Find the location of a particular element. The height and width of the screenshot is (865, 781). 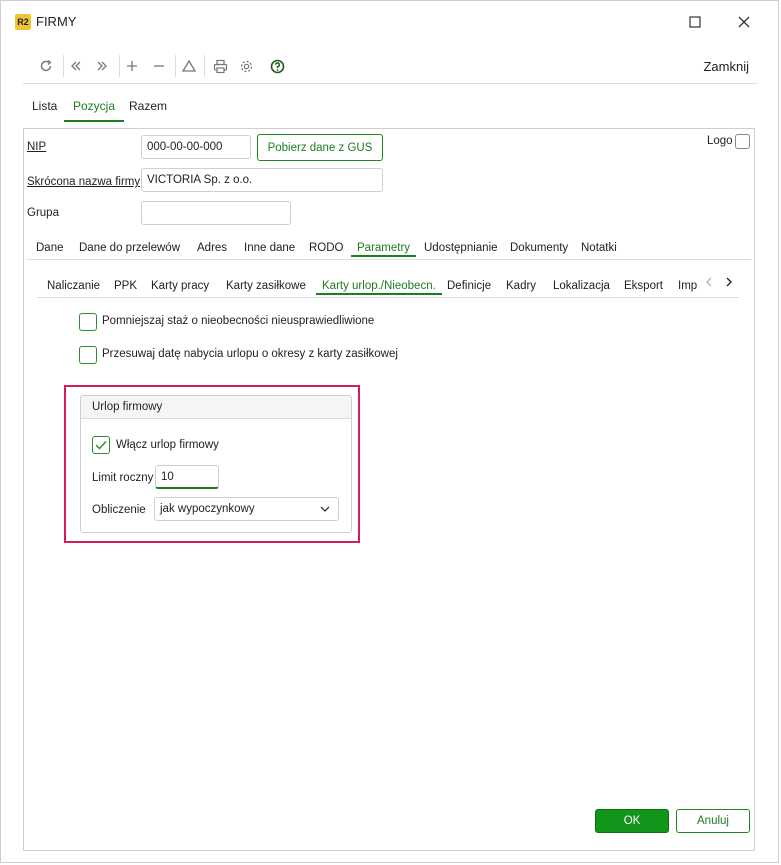

last-record-button is located at coordinates (102, 66).